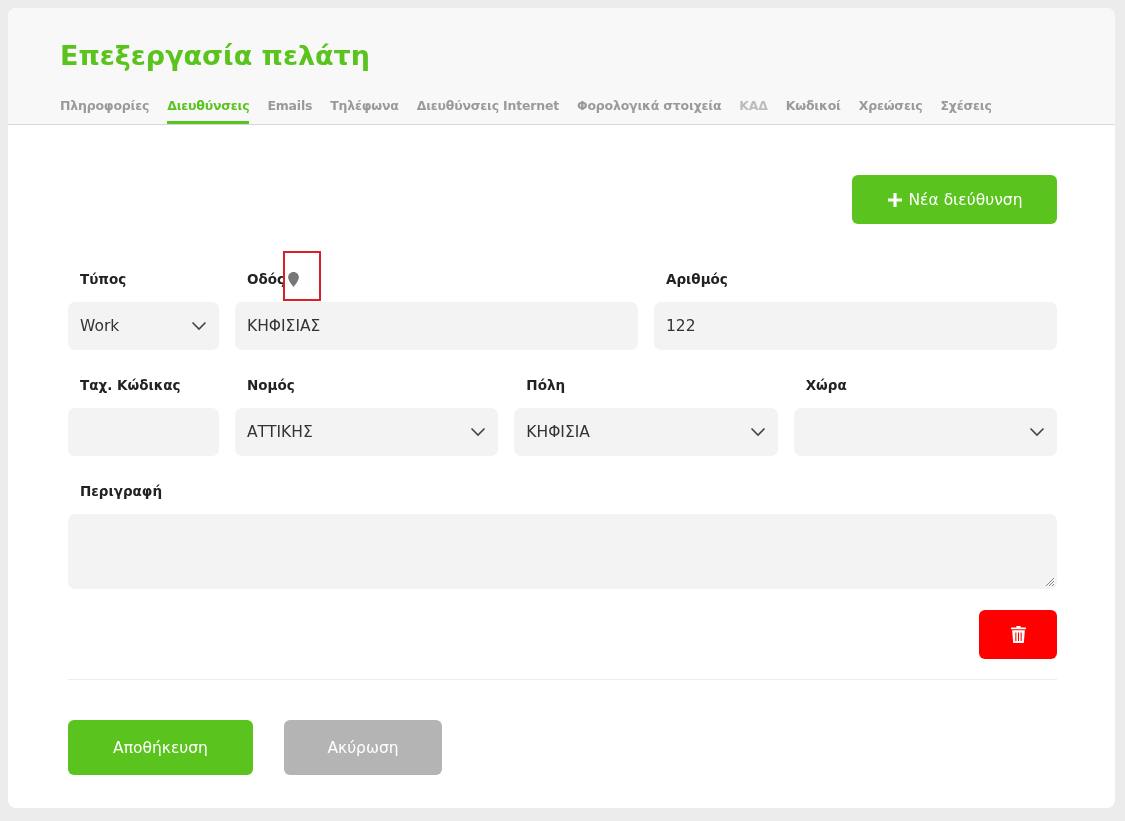 Image resolution: width=1125 pixels, height=821 pixels. What do you see at coordinates (271, 385) in the screenshot?
I see `field-label: Νομός` at bounding box center [271, 385].